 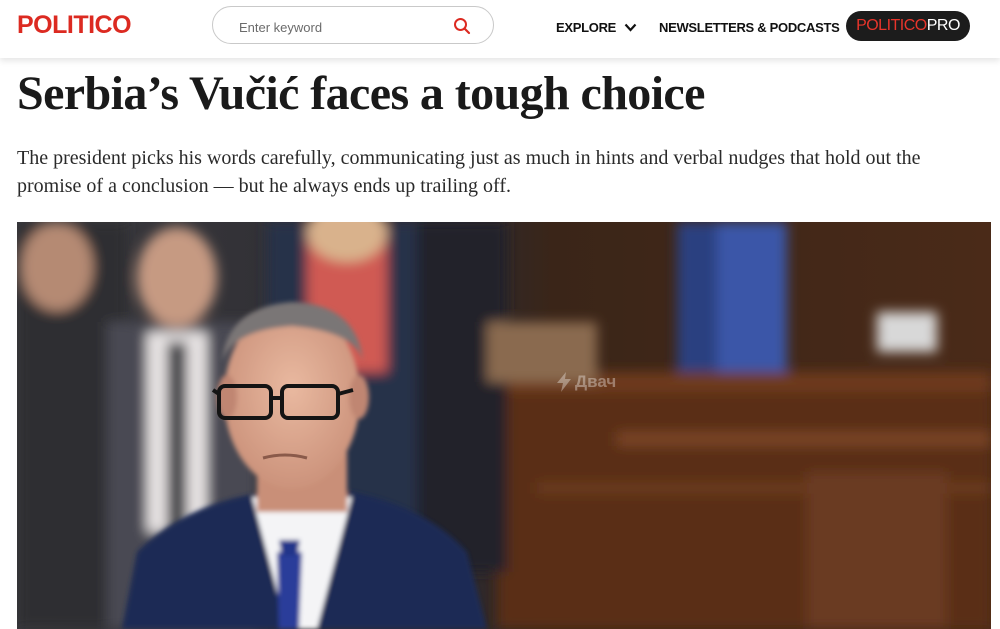 I want to click on search-icon, so click(x=462, y=26).